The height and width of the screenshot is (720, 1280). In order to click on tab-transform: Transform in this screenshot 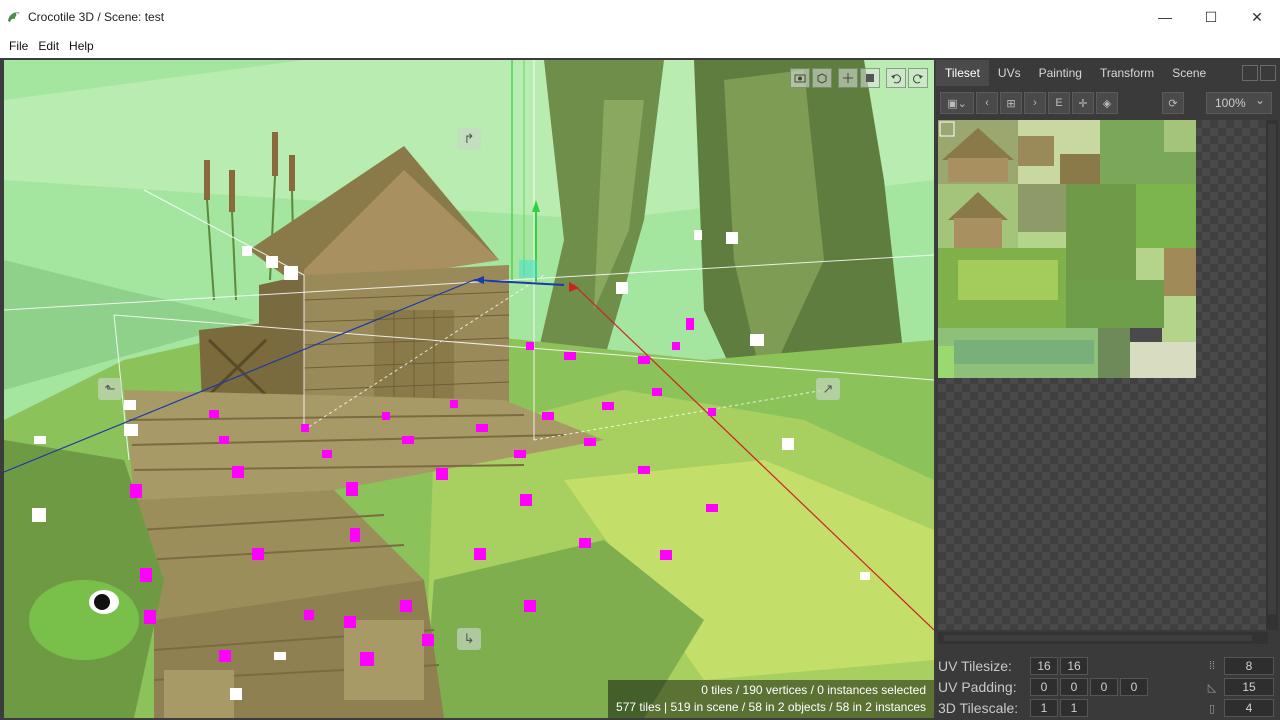, I will do `click(1127, 73)`.